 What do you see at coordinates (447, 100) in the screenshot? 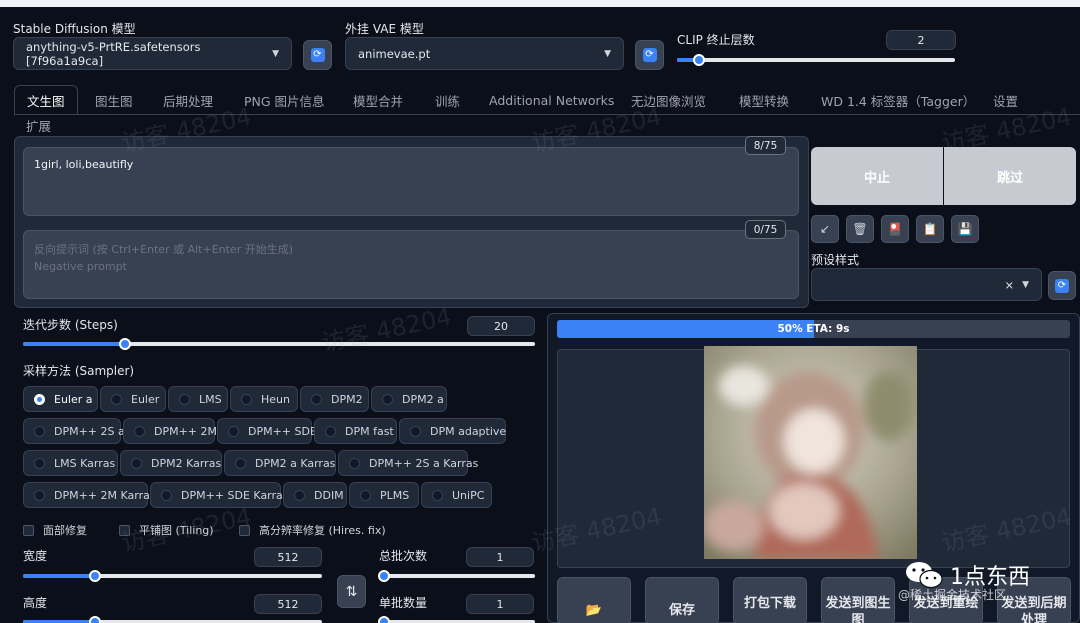
I see `tab-train: 训练` at bounding box center [447, 100].